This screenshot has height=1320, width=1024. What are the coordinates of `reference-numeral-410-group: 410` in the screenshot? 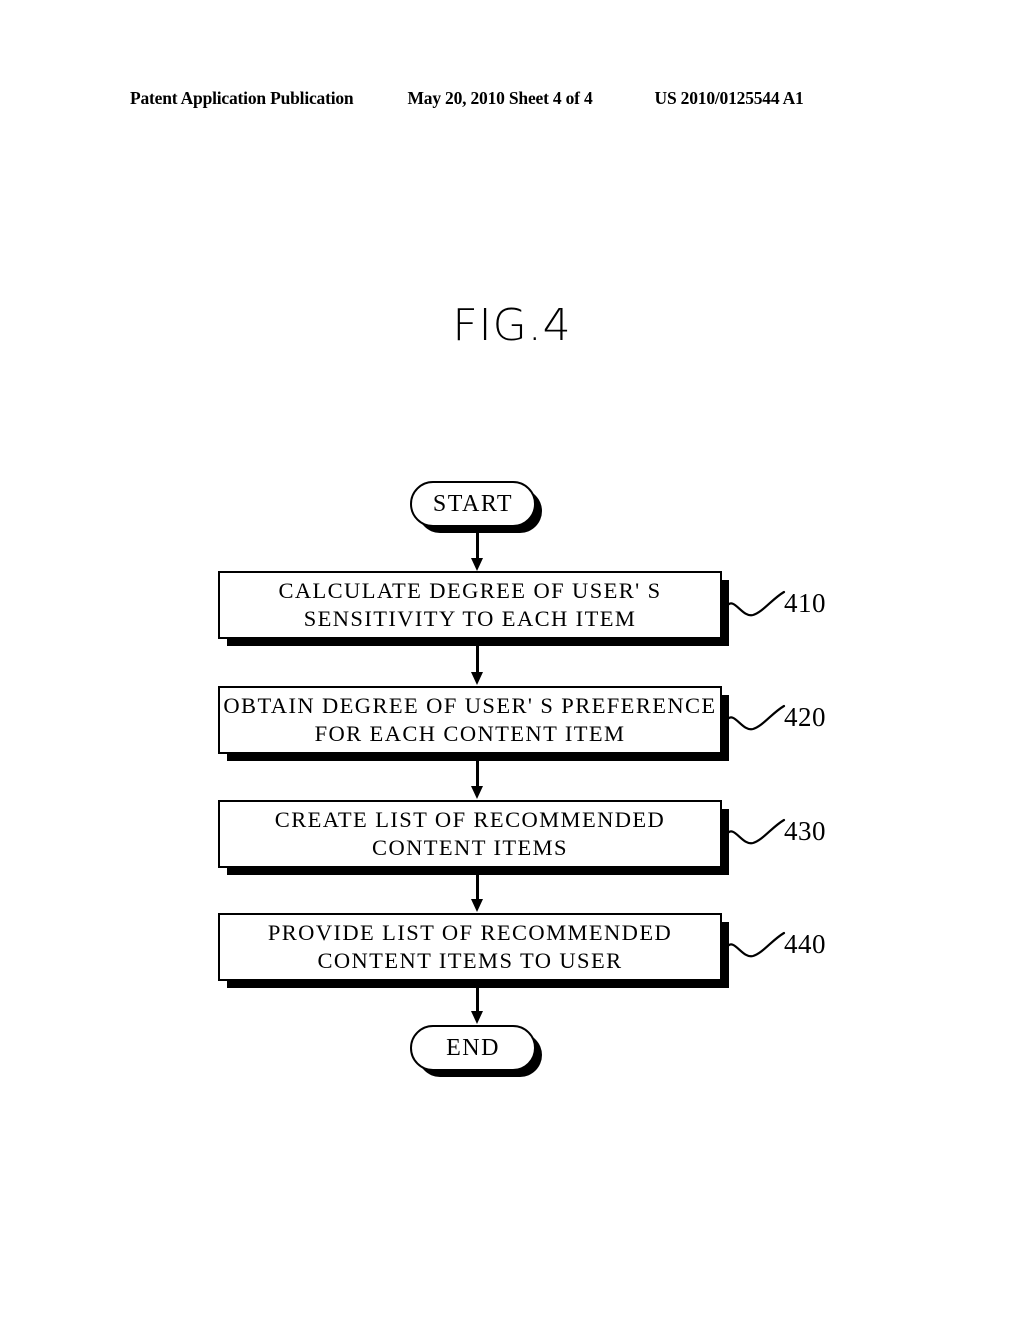 It's located at (816, 606).